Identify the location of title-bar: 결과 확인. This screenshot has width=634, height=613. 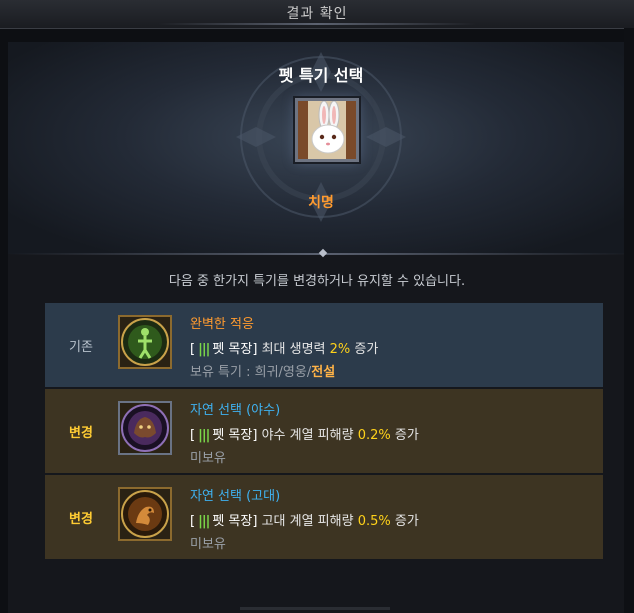
(317, 14).